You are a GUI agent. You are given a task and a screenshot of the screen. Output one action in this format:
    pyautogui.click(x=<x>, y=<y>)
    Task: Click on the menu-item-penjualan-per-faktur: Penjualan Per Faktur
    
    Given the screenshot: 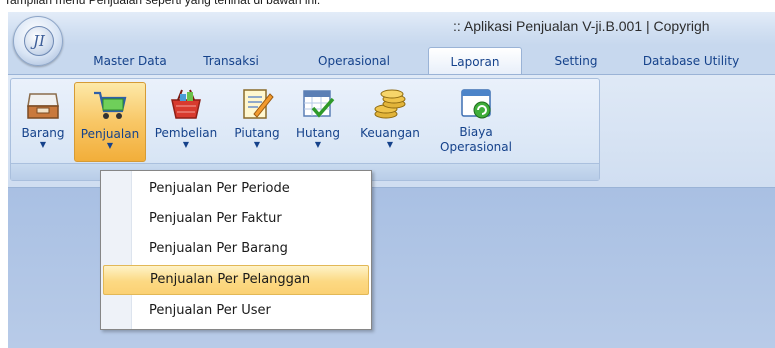 What is the action you would take?
    pyautogui.click(x=236, y=219)
    